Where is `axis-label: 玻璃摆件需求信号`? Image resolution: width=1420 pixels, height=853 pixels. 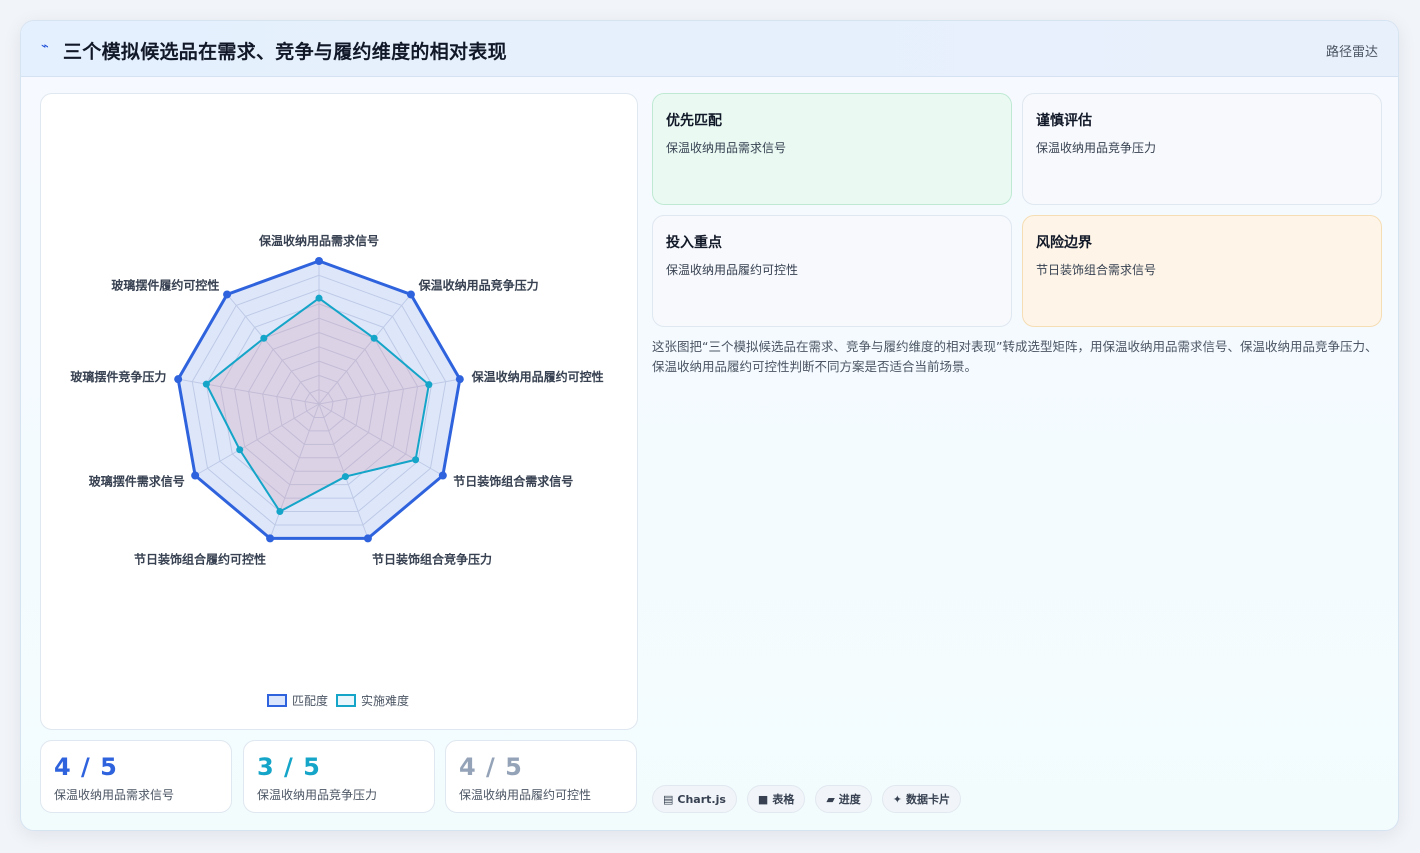
axis-label: 玻璃摆件需求信号 is located at coordinates (137, 481).